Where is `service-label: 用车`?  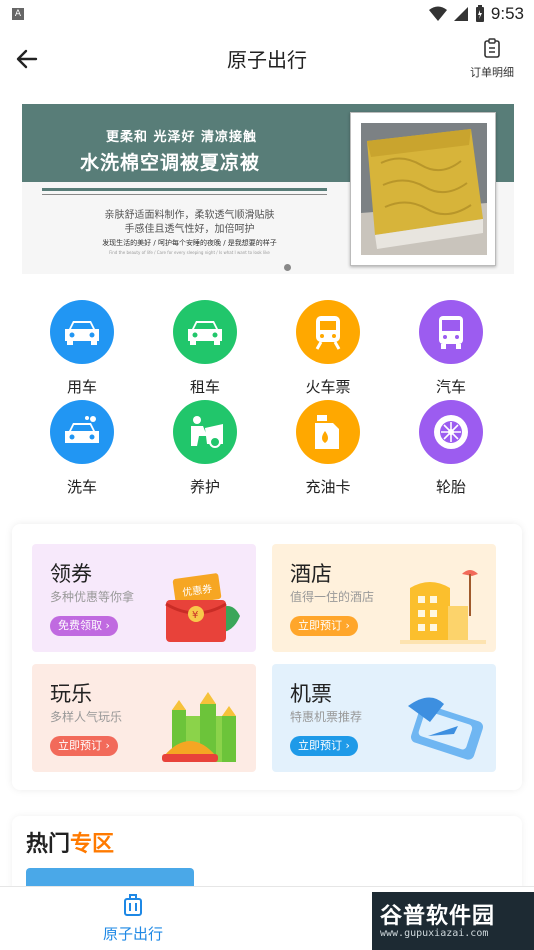
service-label: 用车 is located at coordinates (81, 387).